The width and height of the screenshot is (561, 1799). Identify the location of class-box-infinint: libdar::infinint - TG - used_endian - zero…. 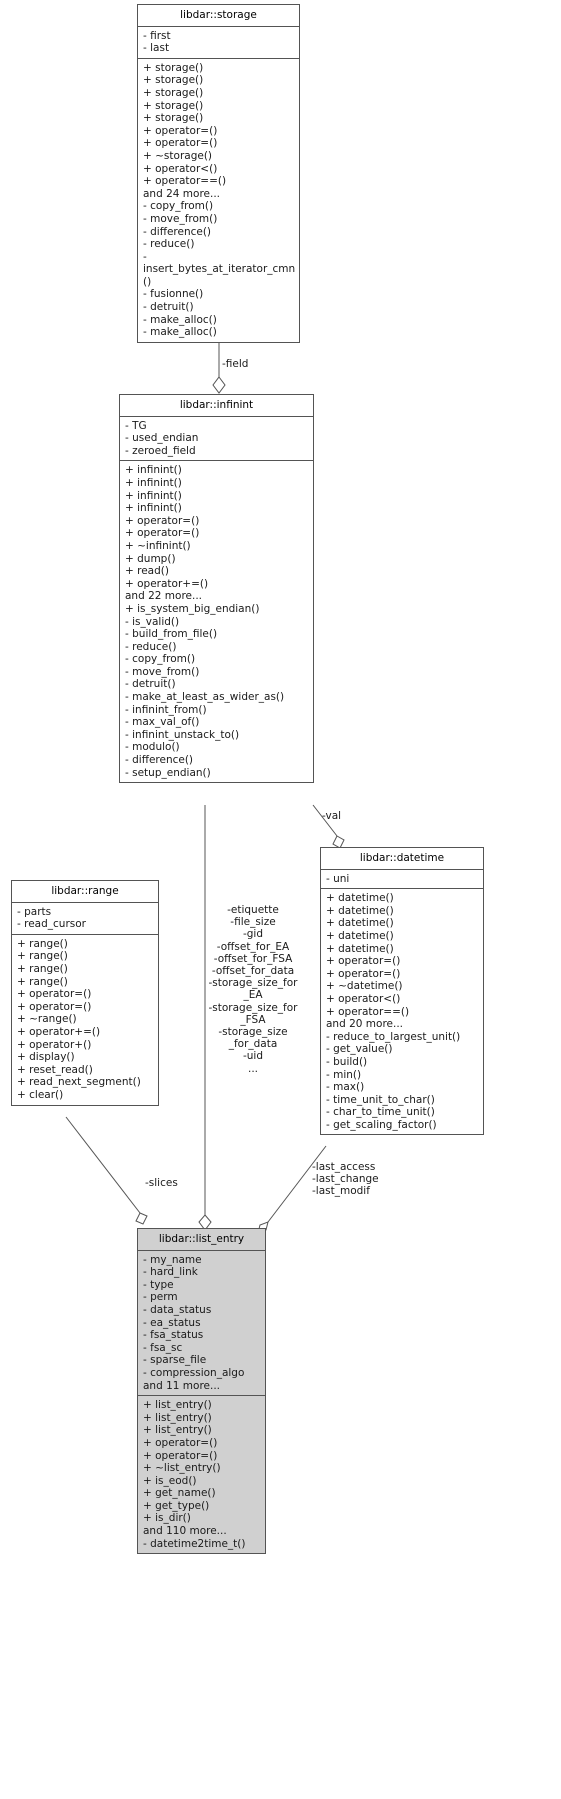
(216, 589).